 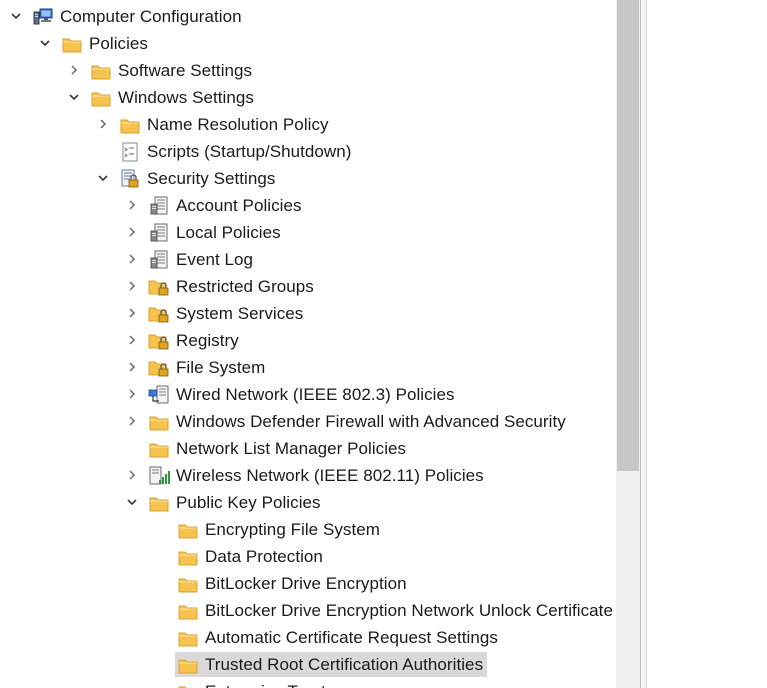 I want to click on tree-node: Registry, so click(x=308, y=340).